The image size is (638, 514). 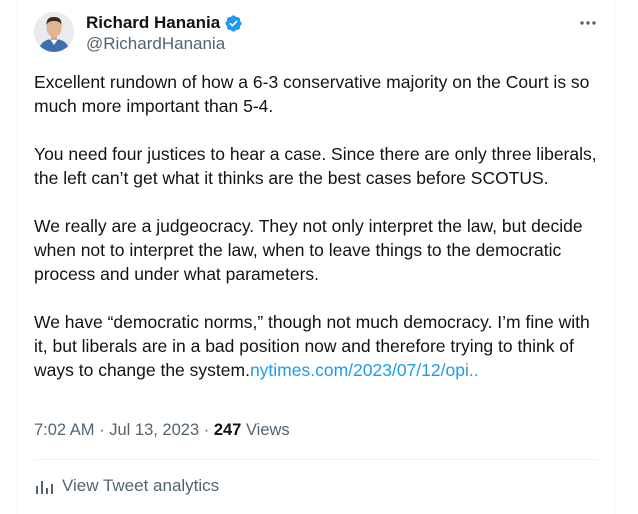 I want to click on tweet-meta: 7:02 AM · Jul 13, 2023 · 247 Views, so click(x=162, y=430).